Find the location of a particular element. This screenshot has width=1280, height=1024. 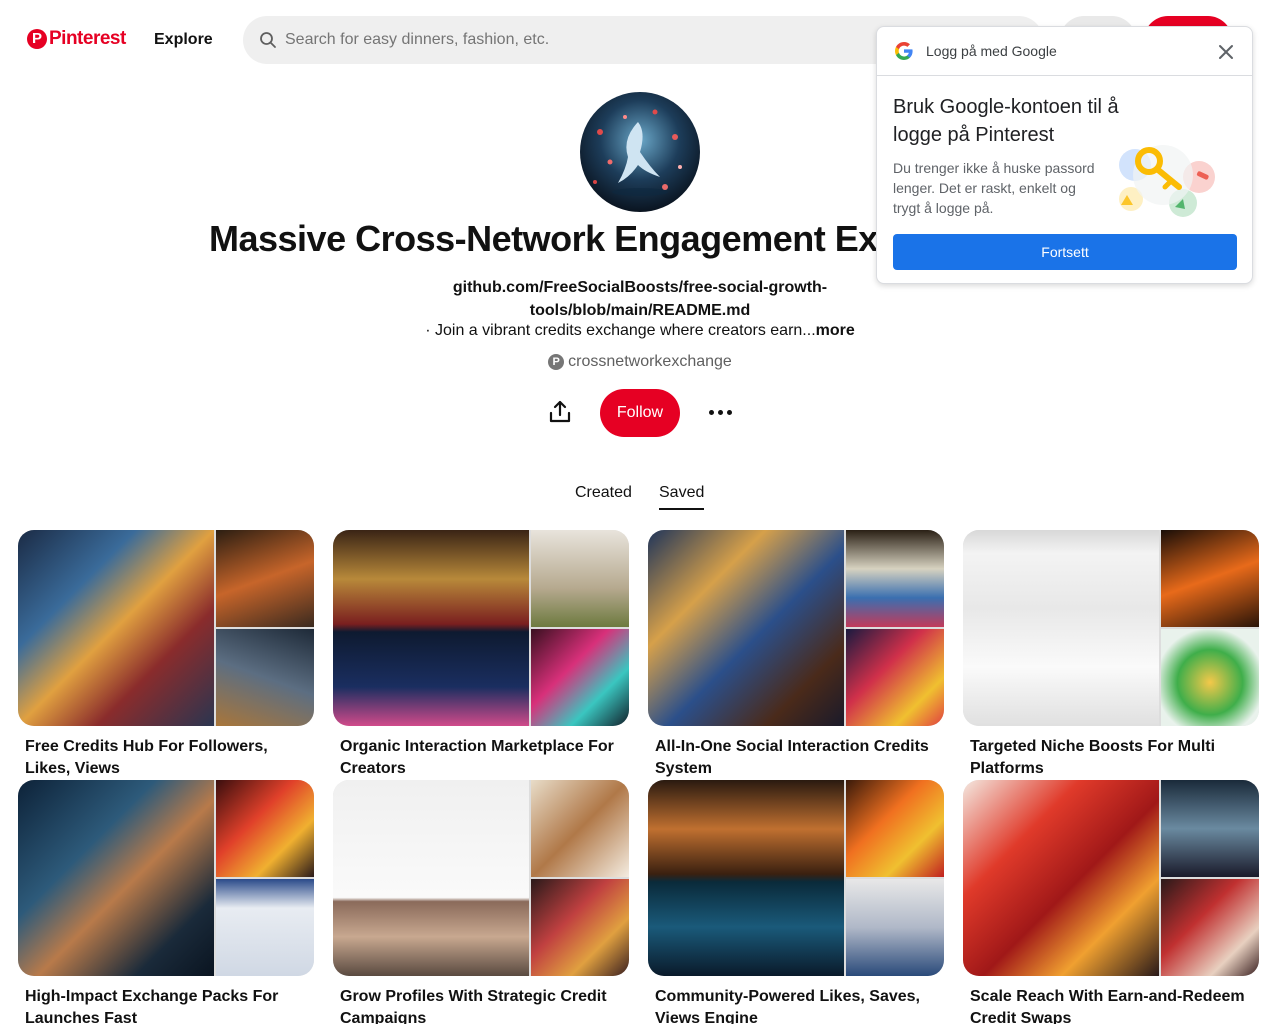

more-options-button is located at coordinates (720, 412).